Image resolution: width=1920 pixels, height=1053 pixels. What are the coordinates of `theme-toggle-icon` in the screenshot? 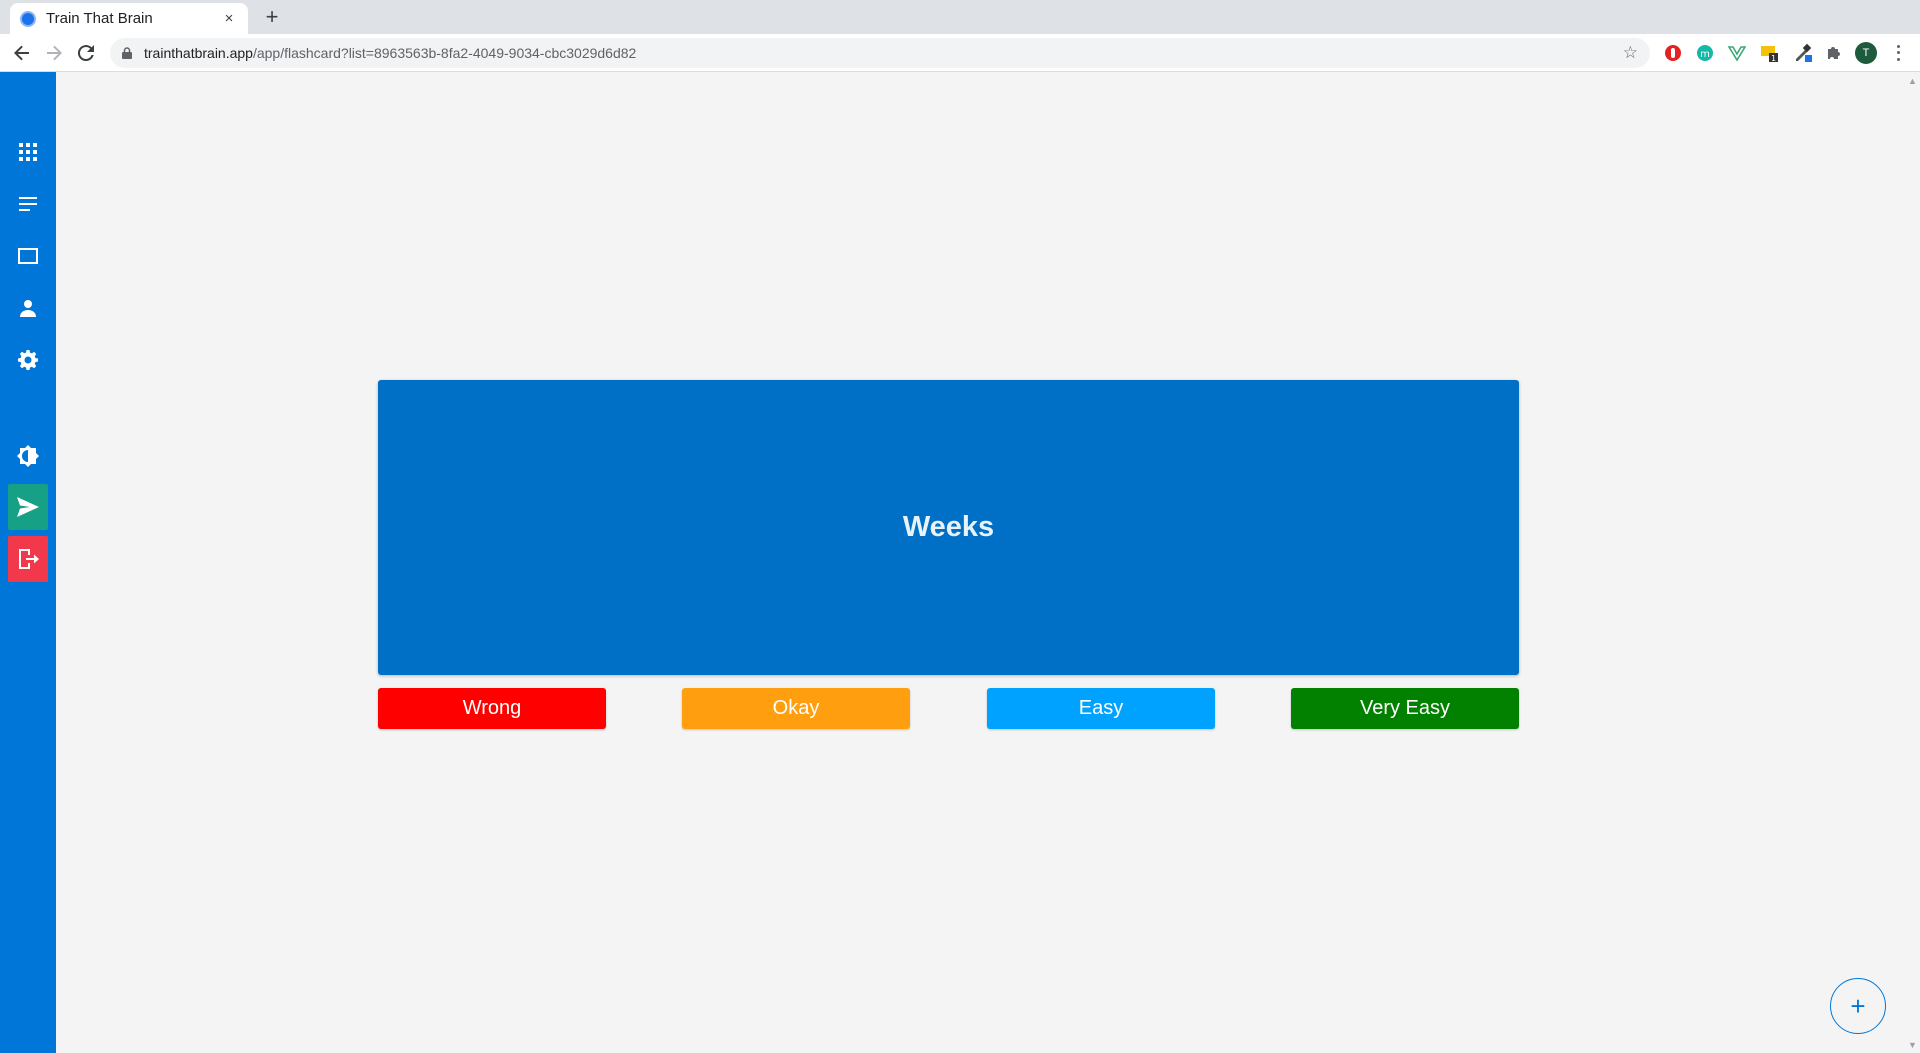 It's located at (28, 456).